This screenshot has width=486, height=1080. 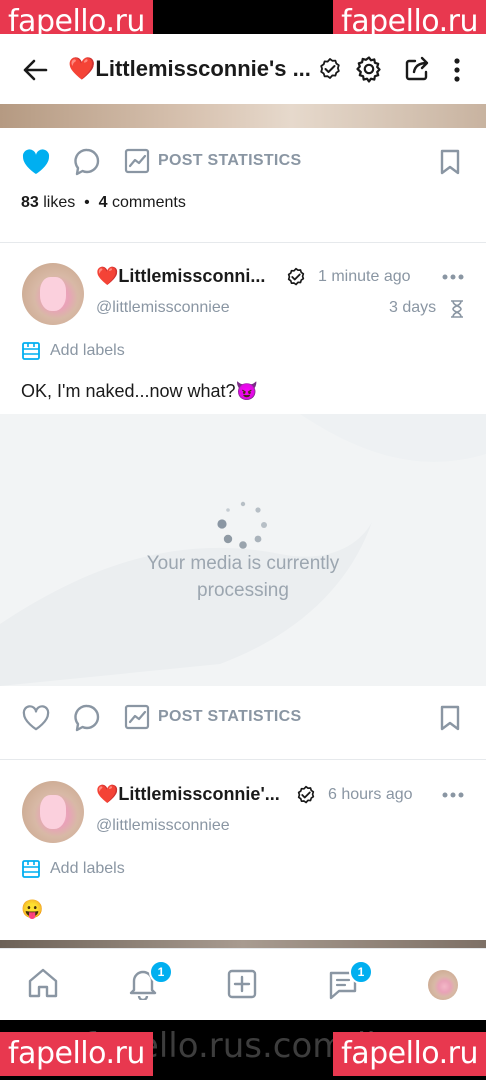 What do you see at coordinates (369, 69) in the screenshot?
I see `settings-gear-icon` at bounding box center [369, 69].